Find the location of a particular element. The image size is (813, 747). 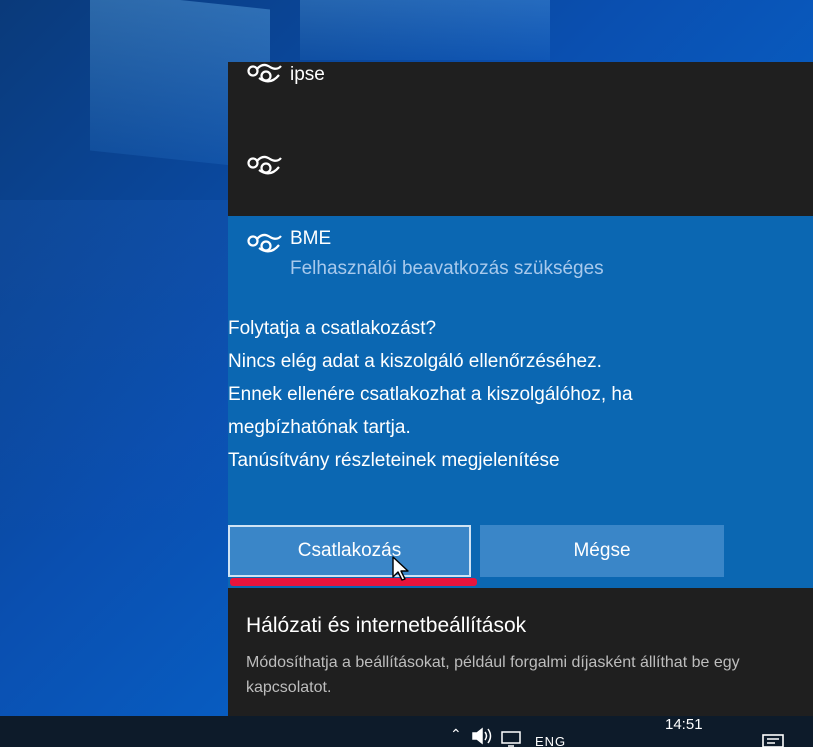

chevron-up-icon: ⌃ is located at coordinates (456, 734).